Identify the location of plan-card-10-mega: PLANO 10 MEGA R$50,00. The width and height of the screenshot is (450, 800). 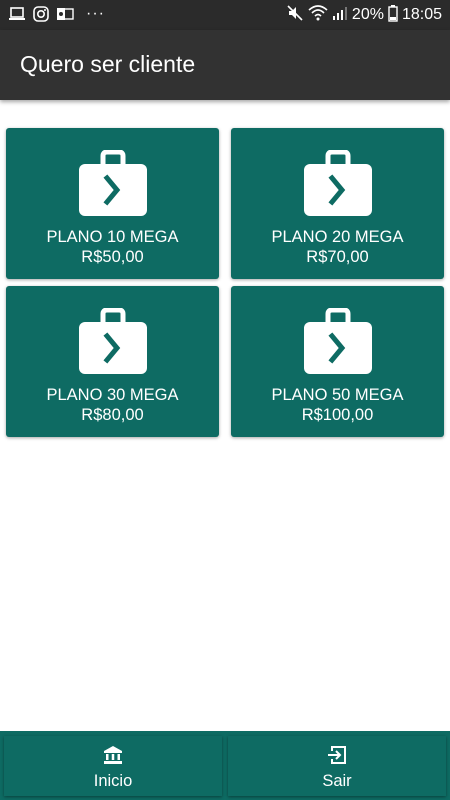
(112, 203).